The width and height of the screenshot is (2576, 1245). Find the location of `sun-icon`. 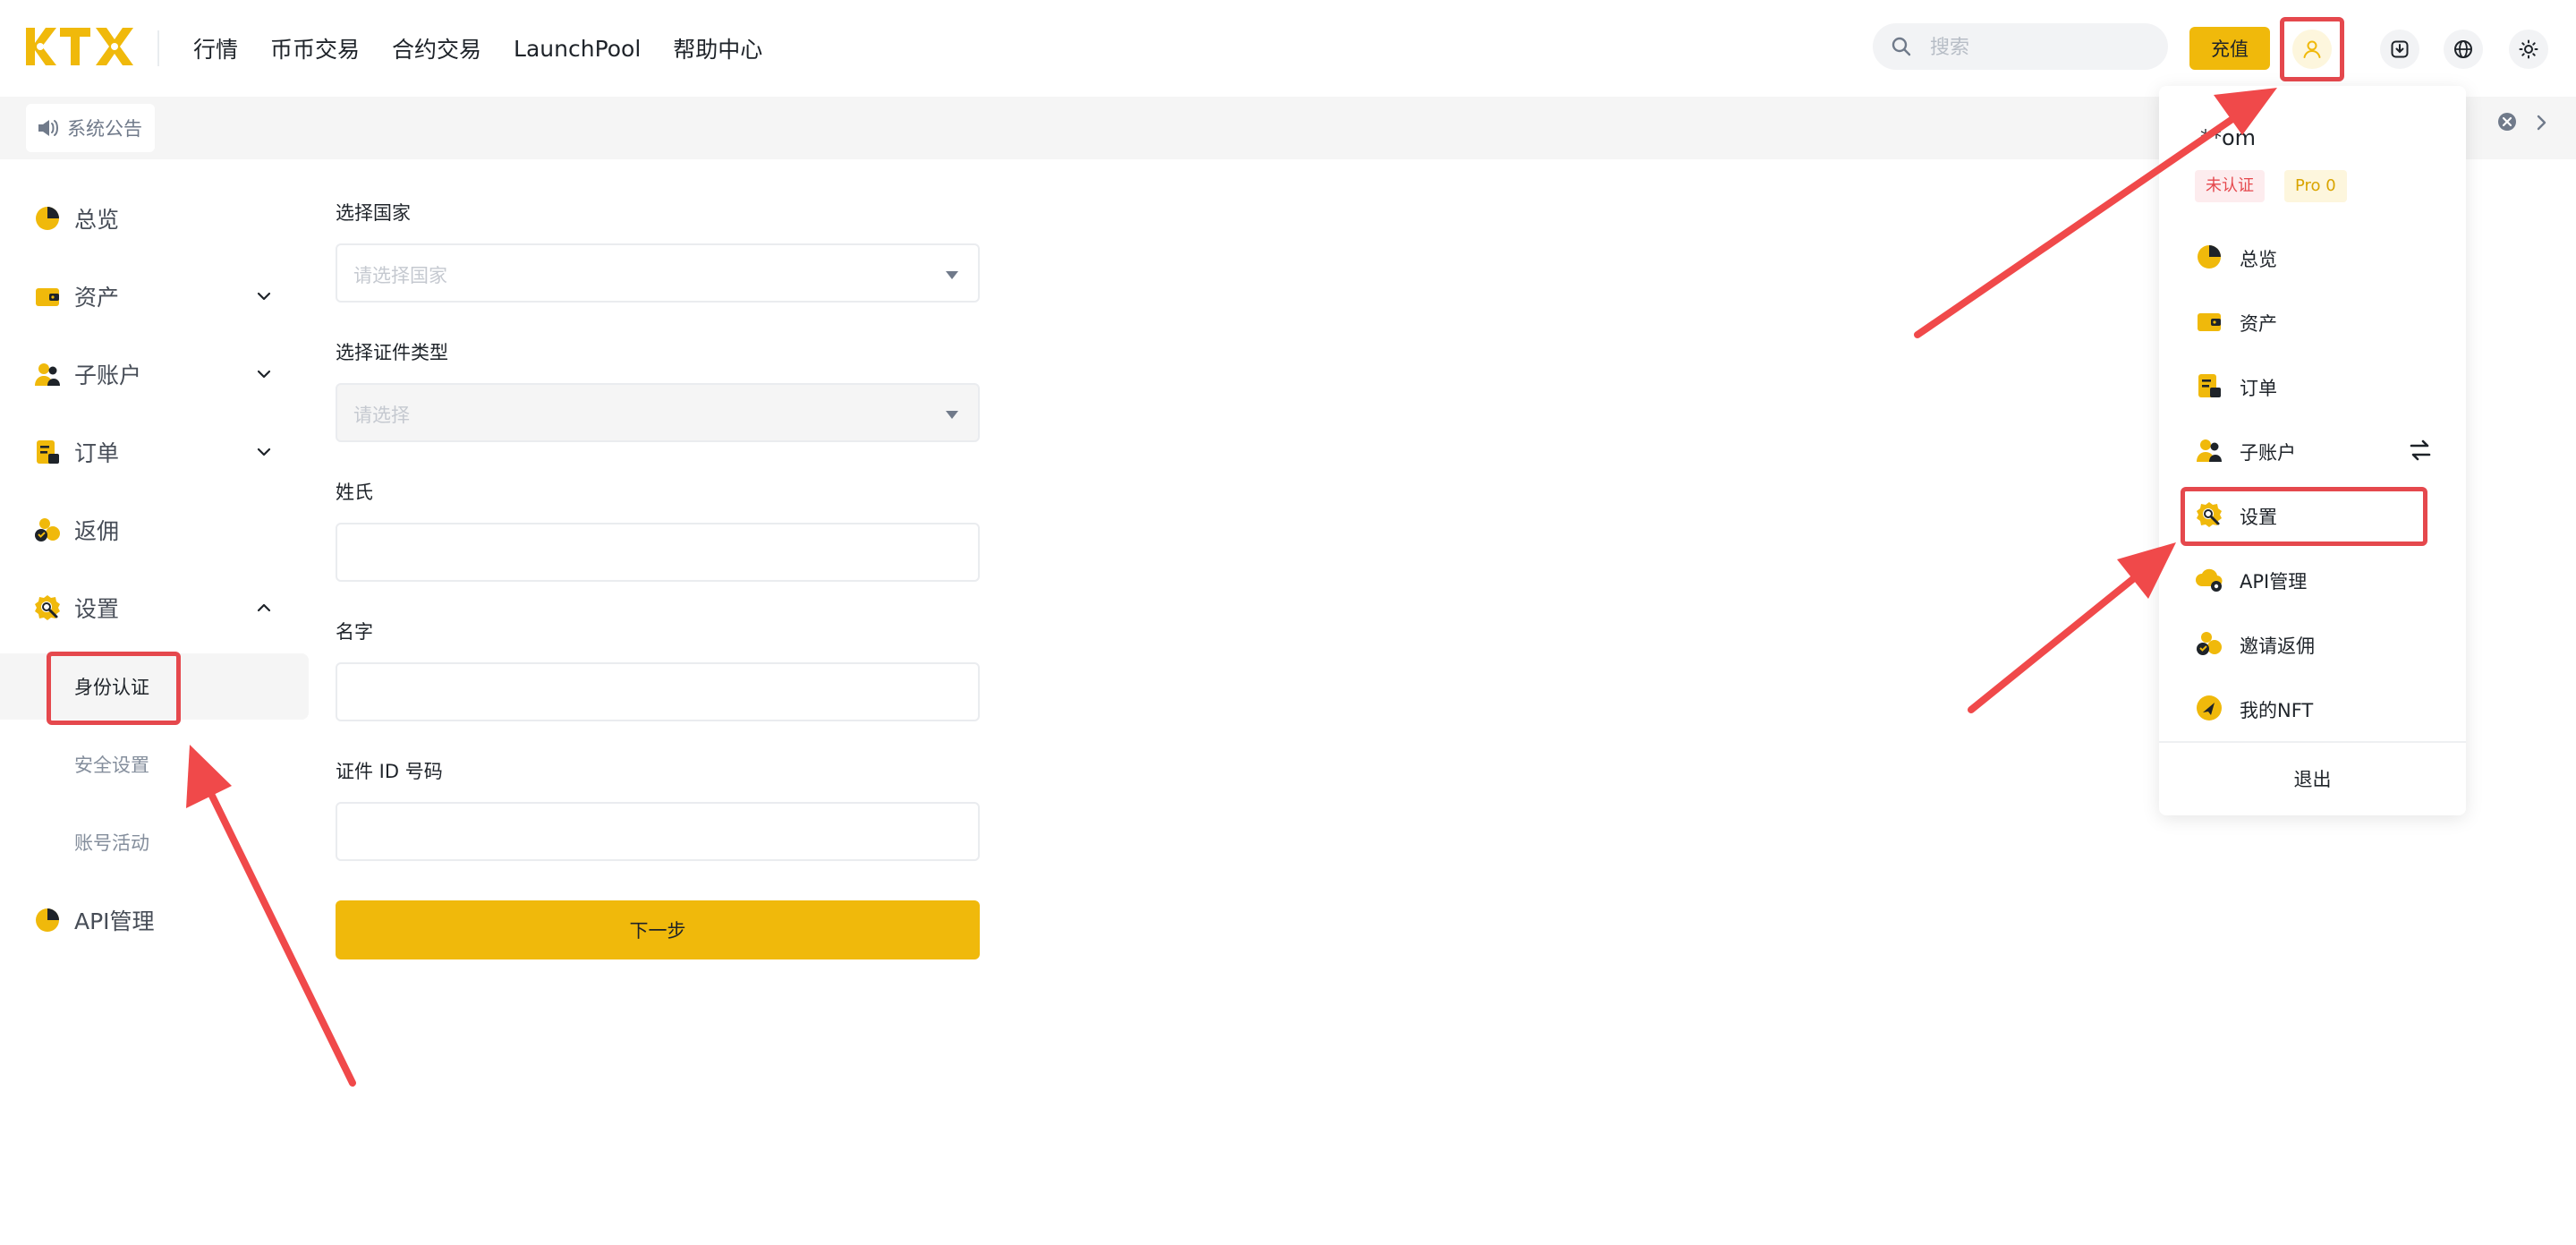

sun-icon is located at coordinates (2528, 49).